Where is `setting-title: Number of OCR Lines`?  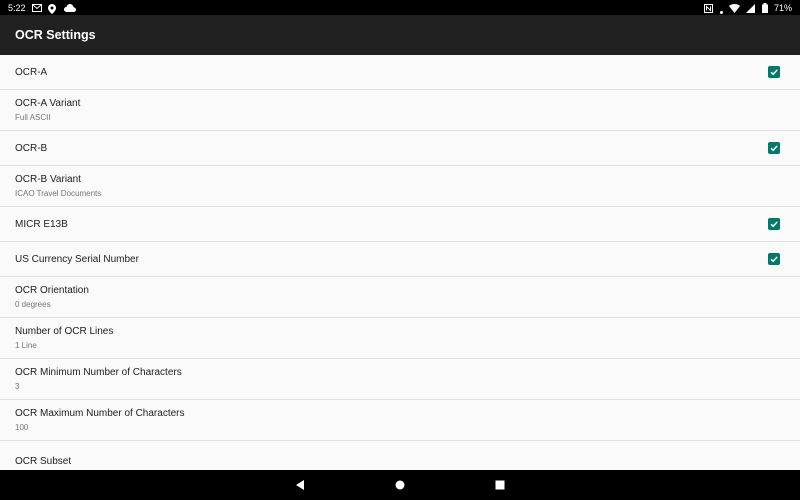
setting-title: Number of OCR Lines is located at coordinates (64, 331).